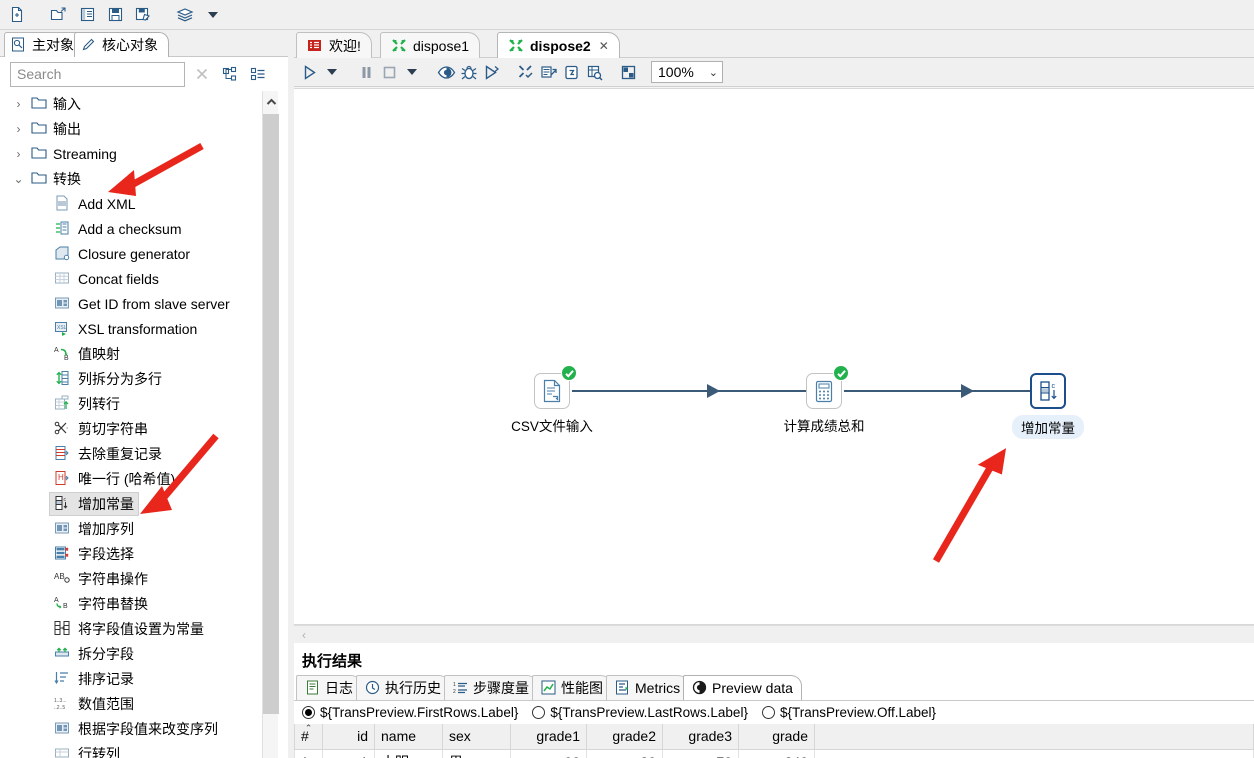 The height and width of the screenshot is (758, 1254). What do you see at coordinates (230, 74) in the screenshot?
I see `expand-all-button` at bounding box center [230, 74].